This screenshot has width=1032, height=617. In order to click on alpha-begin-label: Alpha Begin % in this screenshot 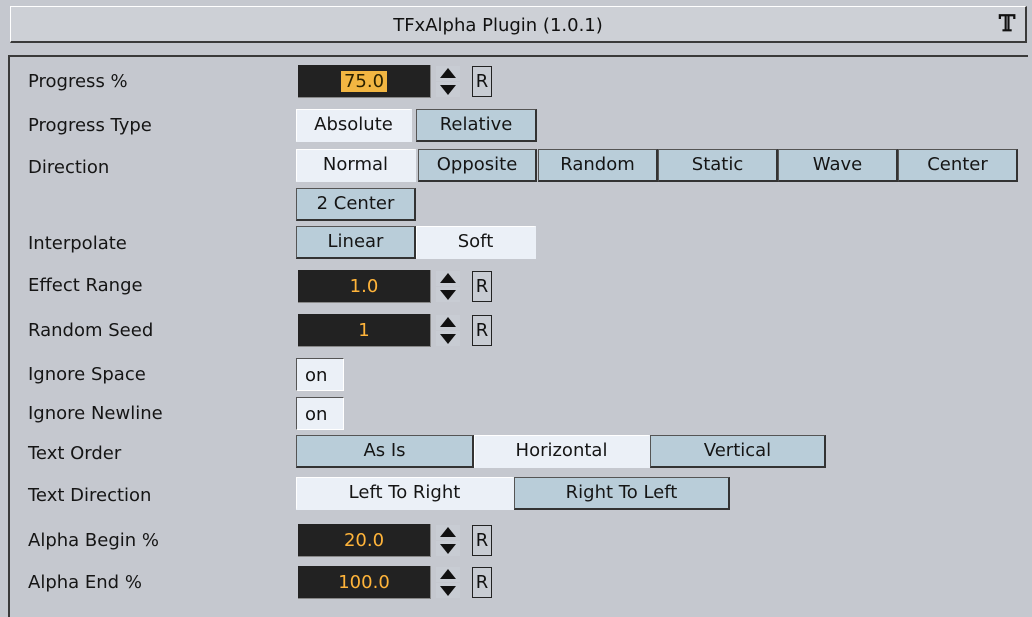, I will do `click(93, 540)`.